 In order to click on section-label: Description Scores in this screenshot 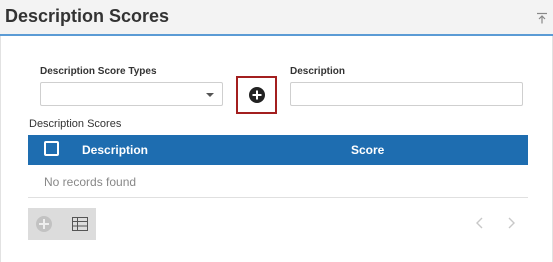, I will do `click(75, 124)`.